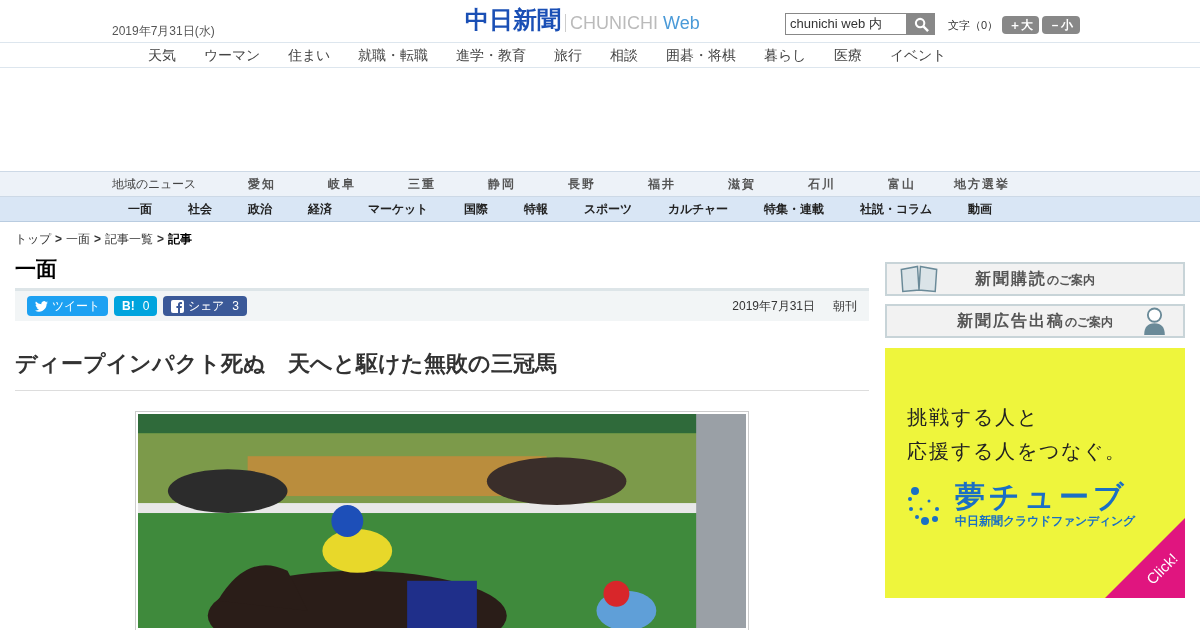 Image resolution: width=1200 pixels, height=630 pixels. Describe the element at coordinates (309, 55) in the screenshot. I see `nav-link: 住まい` at that location.